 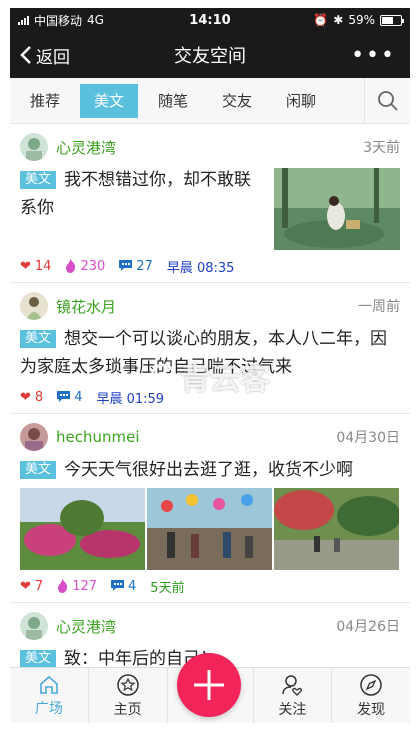 What do you see at coordinates (292, 685) in the screenshot?
I see `user-heart-icon` at bounding box center [292, 685].